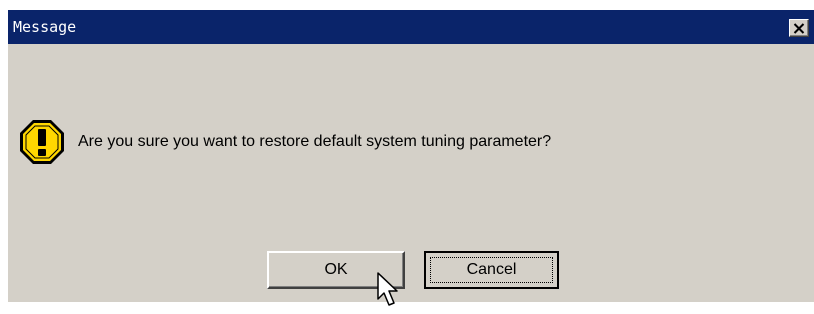  I want to click on mouse-pointer-icon, so click(390, 291).